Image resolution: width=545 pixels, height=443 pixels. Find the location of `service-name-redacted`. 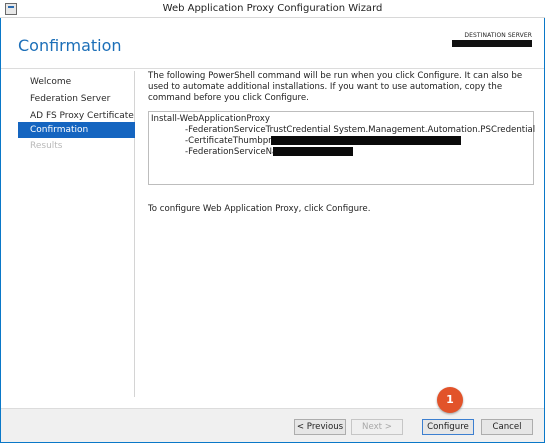

service-name-redacted is located at coordinates (313, 151).